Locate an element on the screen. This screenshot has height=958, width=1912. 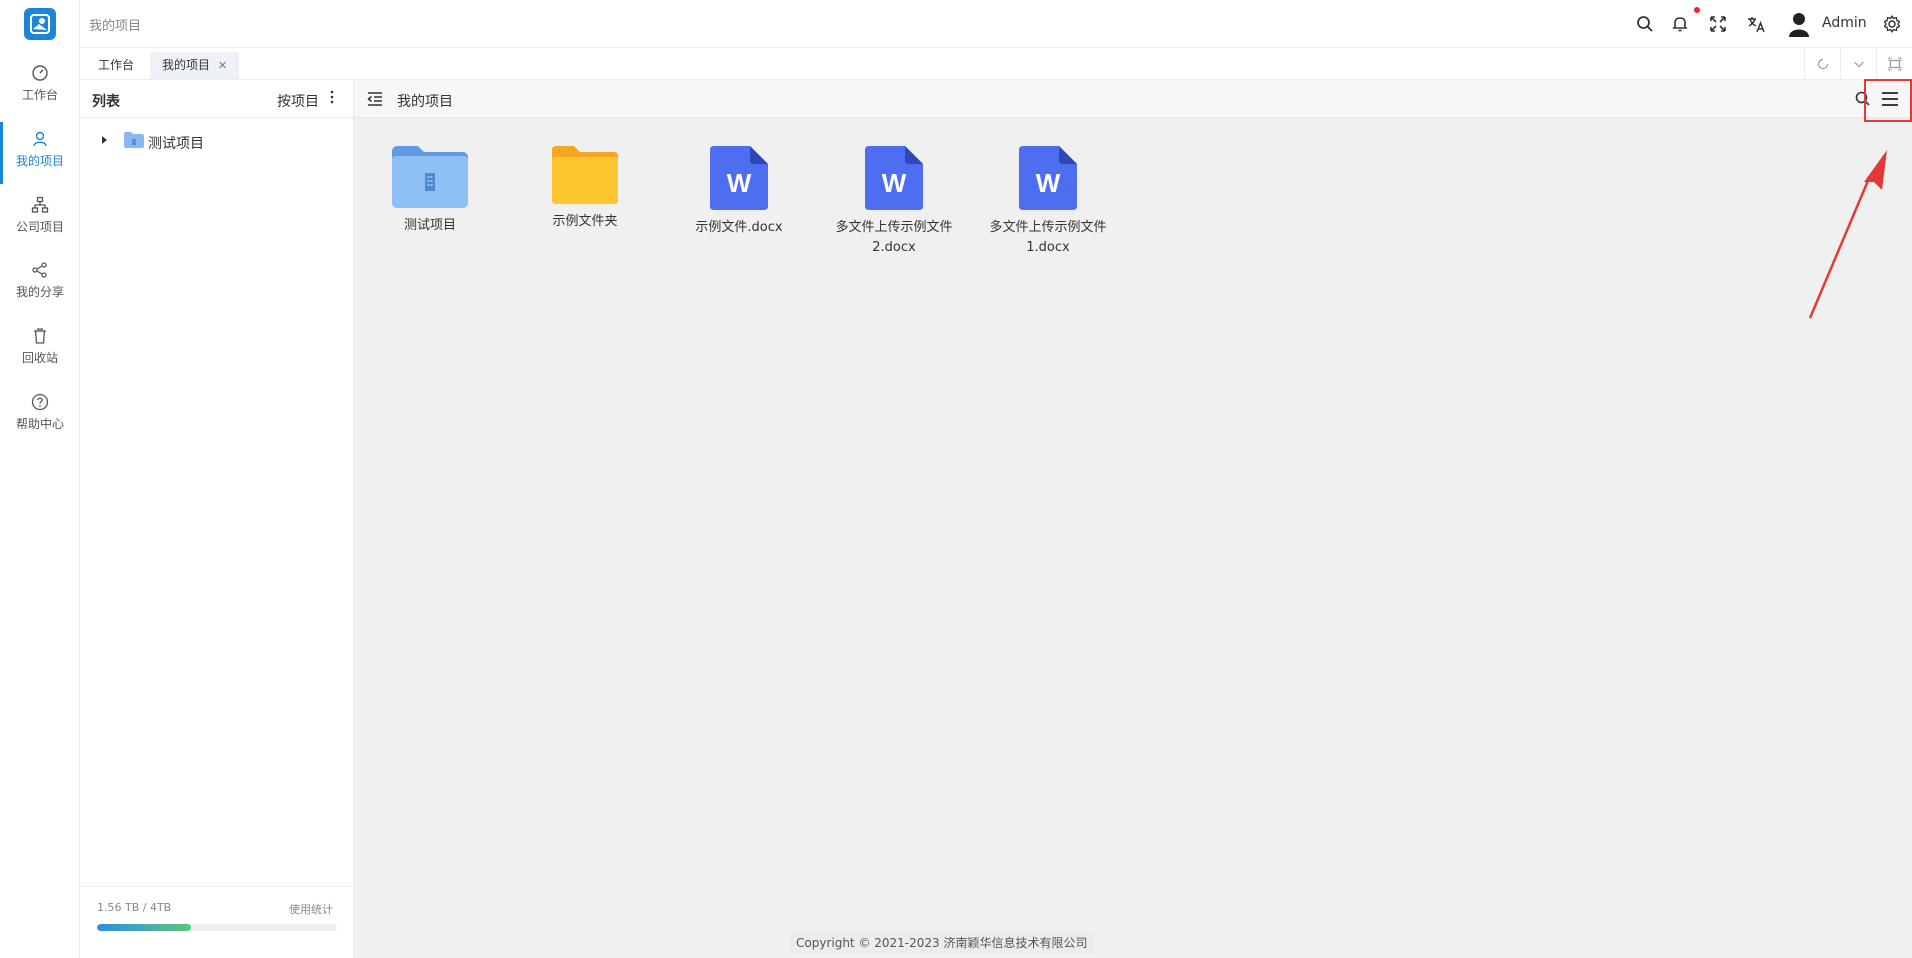
tab-my-projects: 我的项目 ✕ is located at coordinates (195, 65).